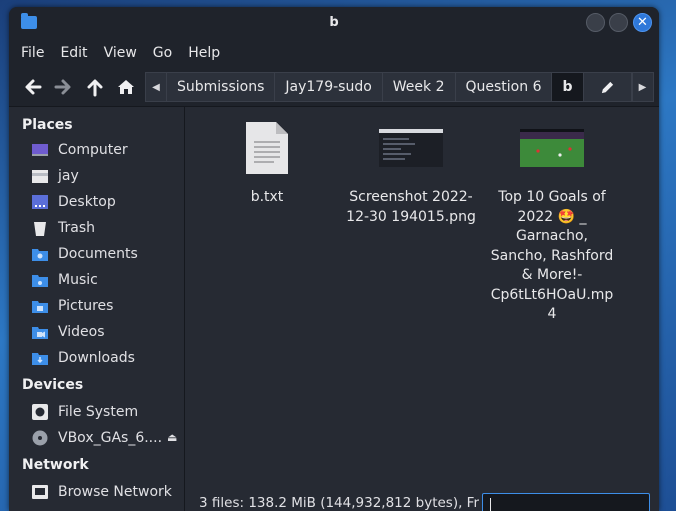 The width and height of the screenshot is (676, 511). I want to click on file-item: Screenshot 2022-12-30 194015.png, so click(411, 172).